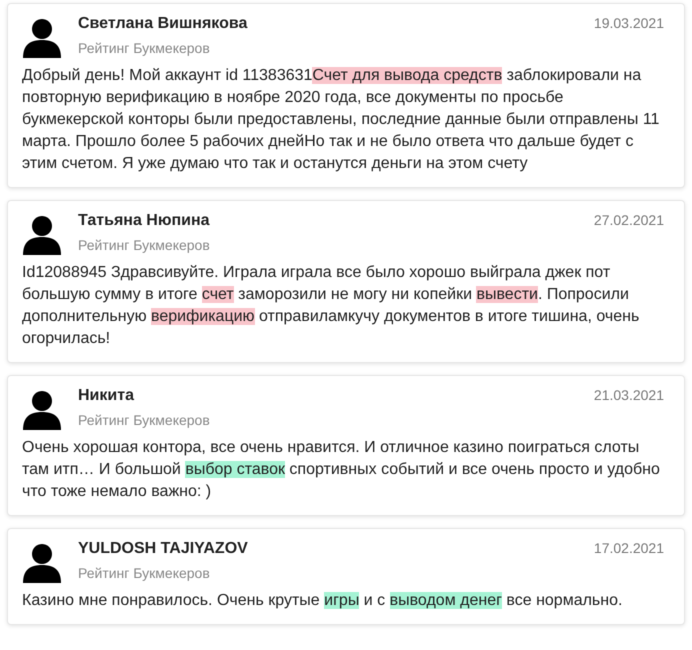  I want to click on review-text: Id12088945 Здравсивуйте. Играла играла все было хорошо выйграла джек пот большую сумму в итоге счет заморозили не могу ни копейки вывести. Попросили дополнительную верификацию отправиламкучу документов в итоге тишина, очень огорчилась!, so click(331, 306).